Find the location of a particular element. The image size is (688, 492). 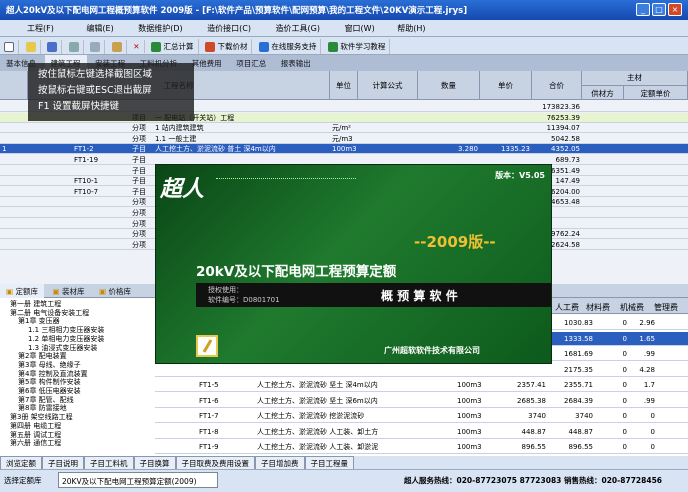

col-material: 材料费 is located at coordinates (598, 307).